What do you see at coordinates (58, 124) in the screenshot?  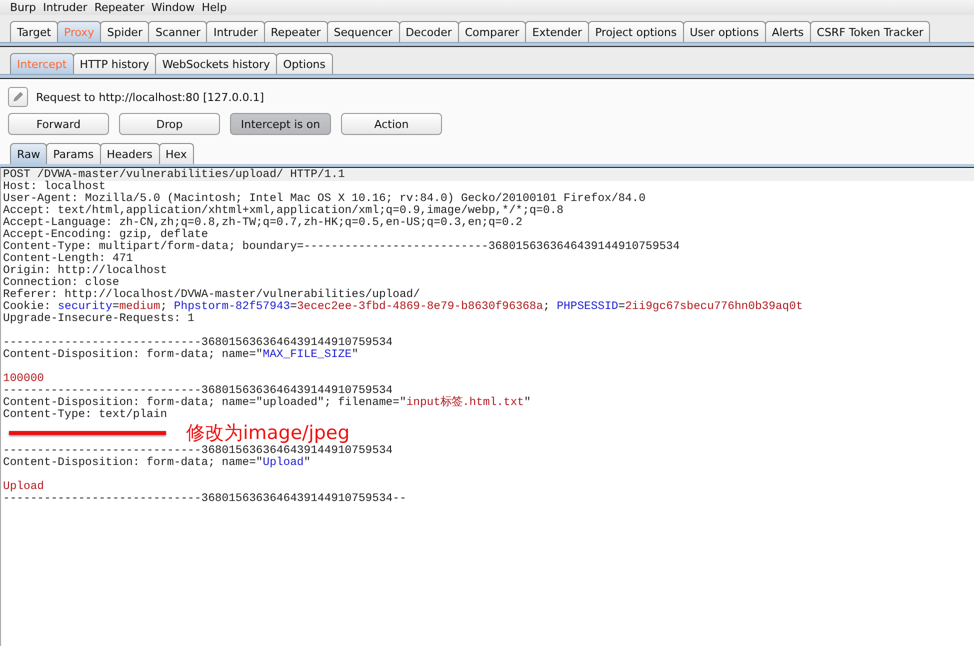 I see `action-button: Forward` at bounding box center [58, 124].